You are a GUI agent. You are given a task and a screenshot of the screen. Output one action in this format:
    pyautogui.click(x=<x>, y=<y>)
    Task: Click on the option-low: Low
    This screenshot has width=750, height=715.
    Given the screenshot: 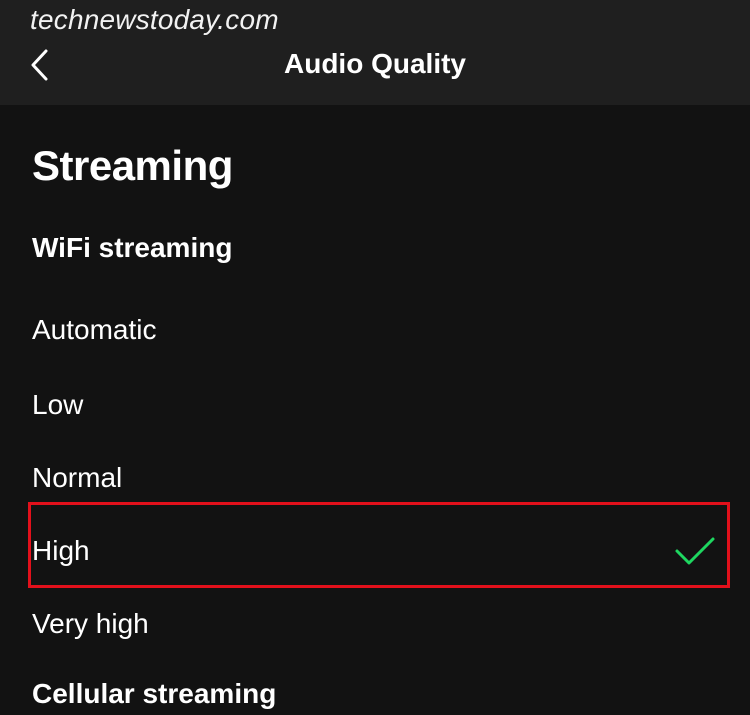 What is the action you would take?
    pyautogui.click(x=375, y=405)
    